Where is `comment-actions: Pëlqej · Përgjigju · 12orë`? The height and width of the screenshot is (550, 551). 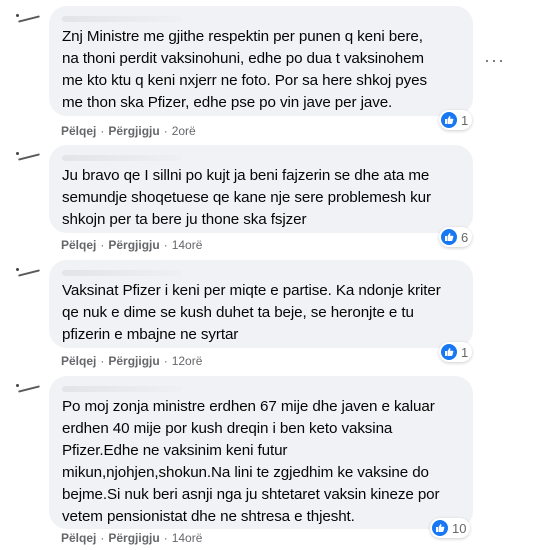 comment-actions: Pëlqej · Përgjigju · 12orë is located at coordinates (131, 361).